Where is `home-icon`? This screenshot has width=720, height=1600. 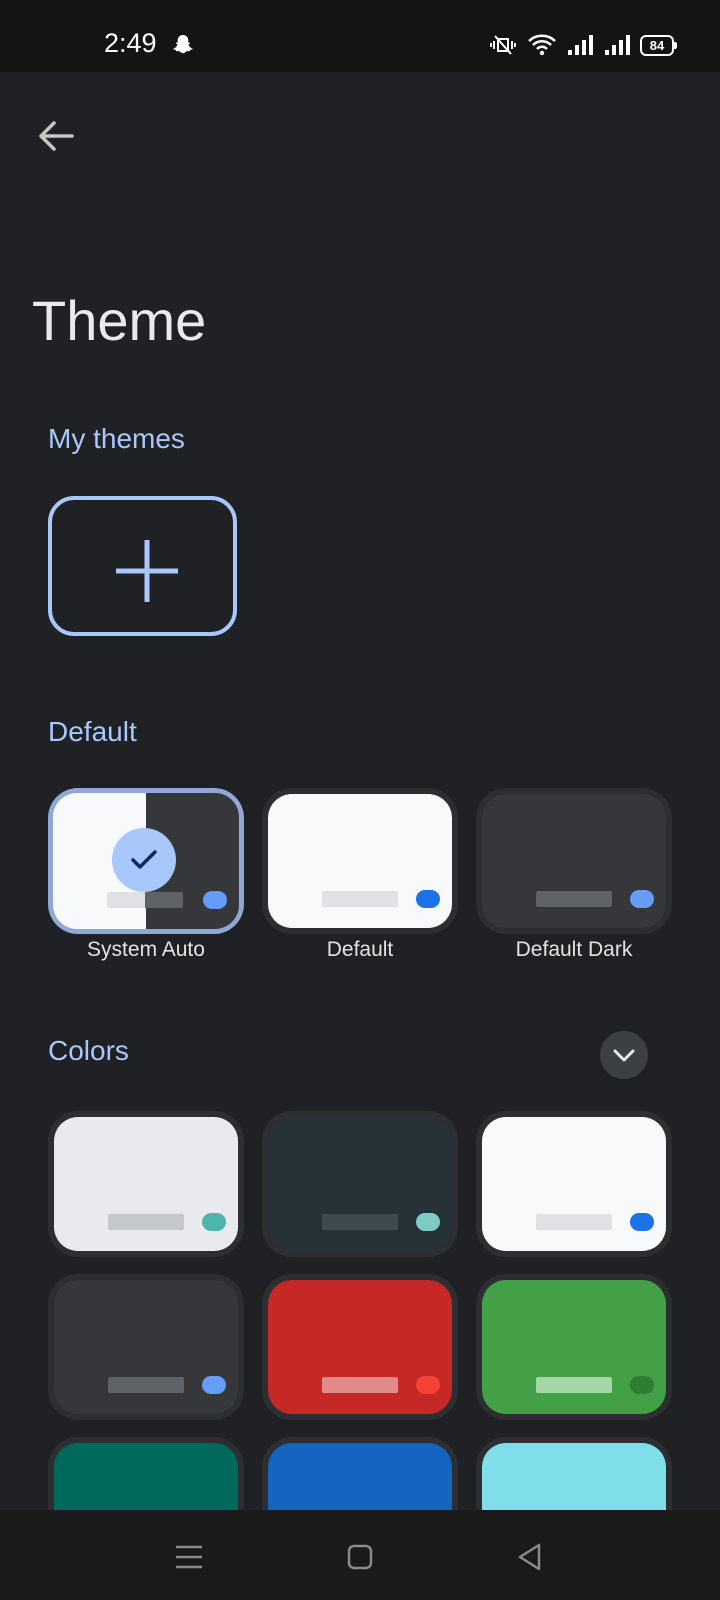
home-icon is located at coordinates (360, 1557).